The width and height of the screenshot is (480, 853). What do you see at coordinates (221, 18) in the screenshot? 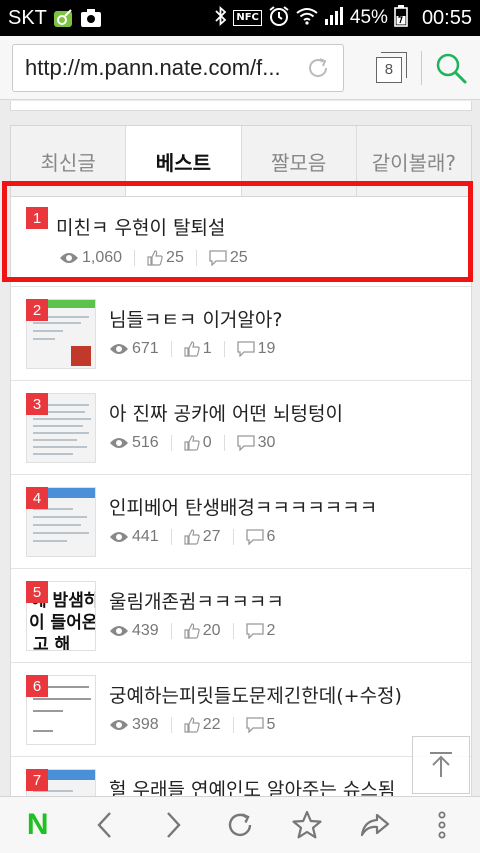
I see `bluetooth-icon` at bounding box center [221, 18].